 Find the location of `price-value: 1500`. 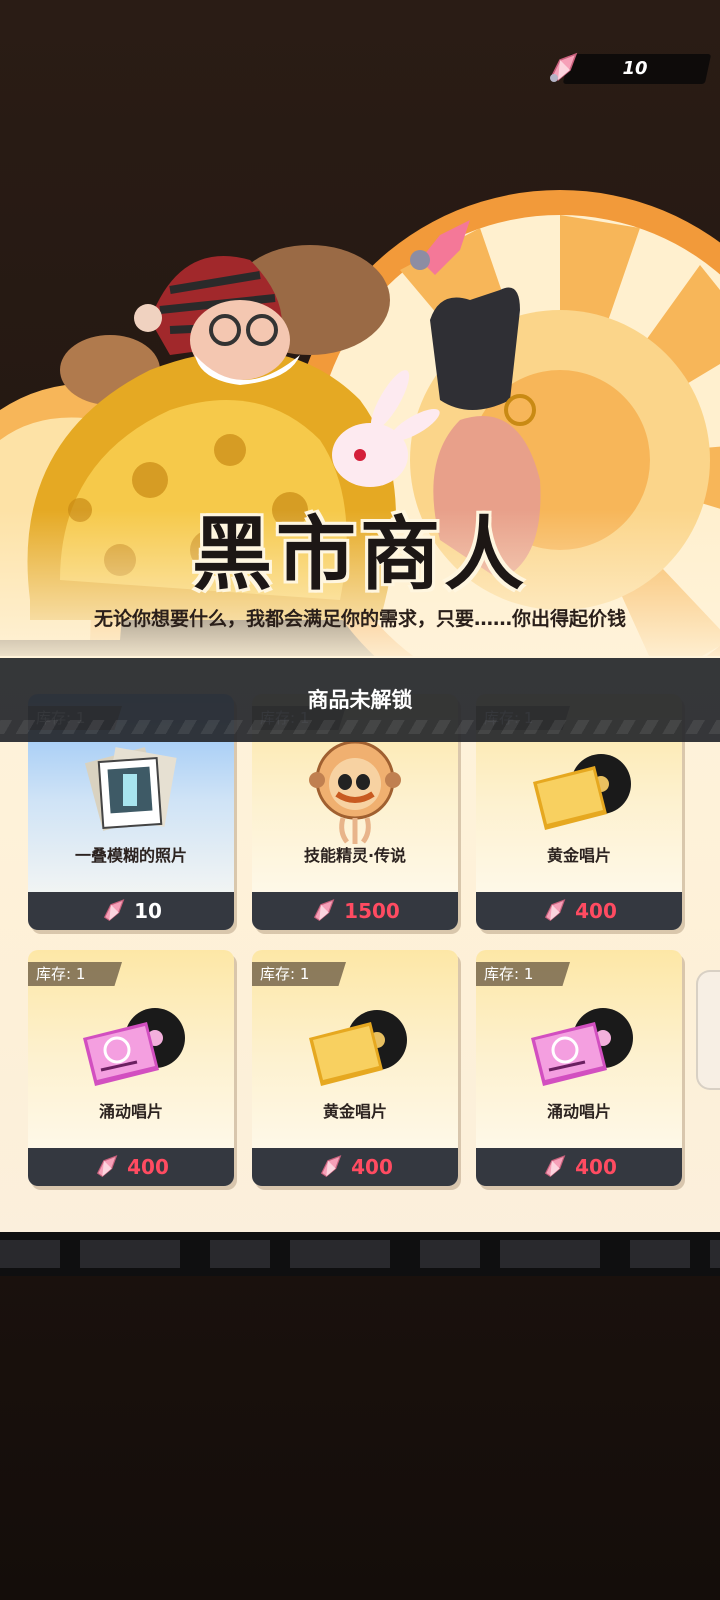

price-value: 1500 is located at coordinates (372, 911).